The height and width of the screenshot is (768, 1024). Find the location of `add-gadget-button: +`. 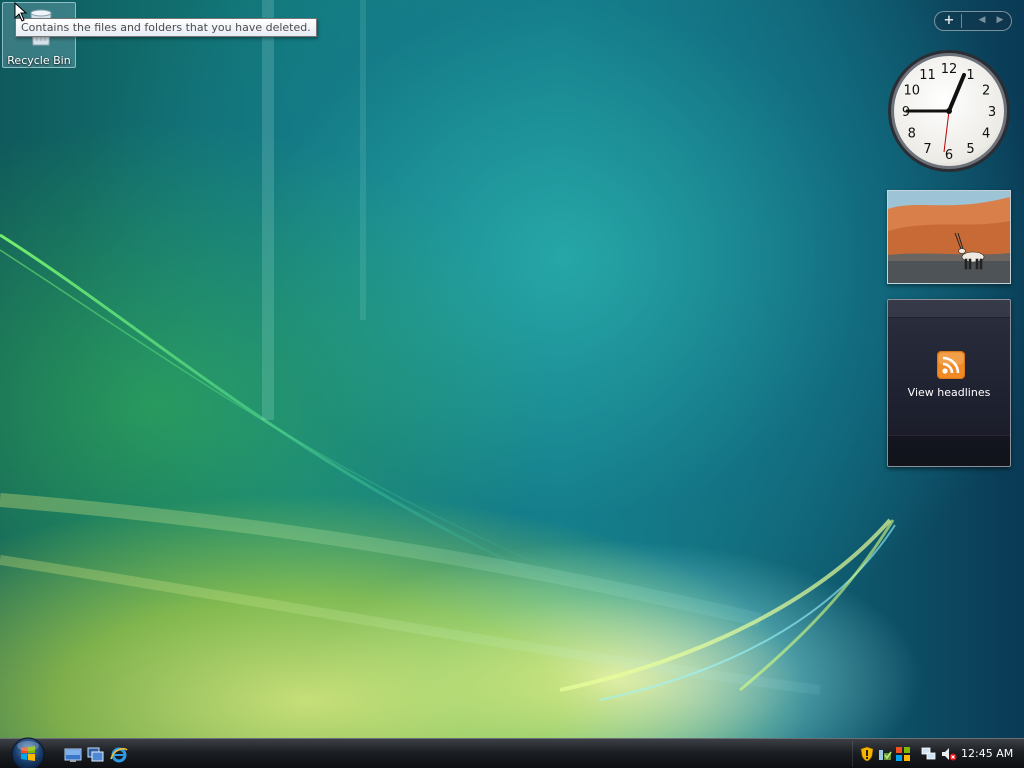

add-gadget-button: + is located at coordinates (949, 21).